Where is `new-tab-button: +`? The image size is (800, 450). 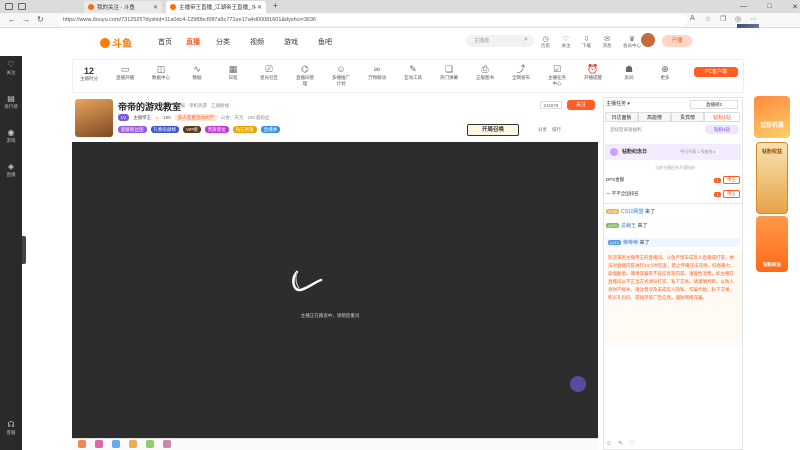 new-tab-button: + is located at coordinates (275, 5).